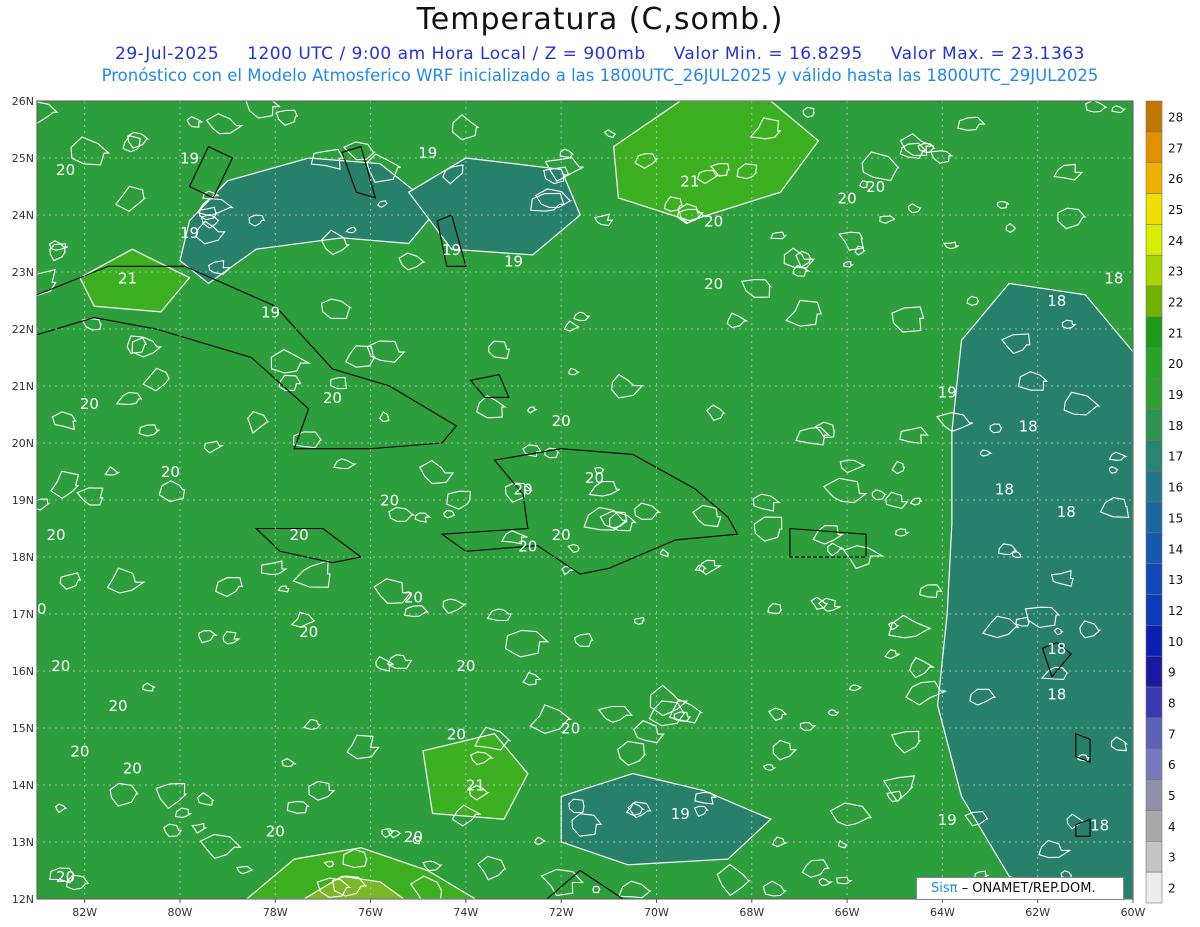 This screenshot has height=927, width=1200. Describe the element at coordinates (1026, 888) in the screenshot. I see `credit-org: – ONAMET/REP.DOM.` at that location.